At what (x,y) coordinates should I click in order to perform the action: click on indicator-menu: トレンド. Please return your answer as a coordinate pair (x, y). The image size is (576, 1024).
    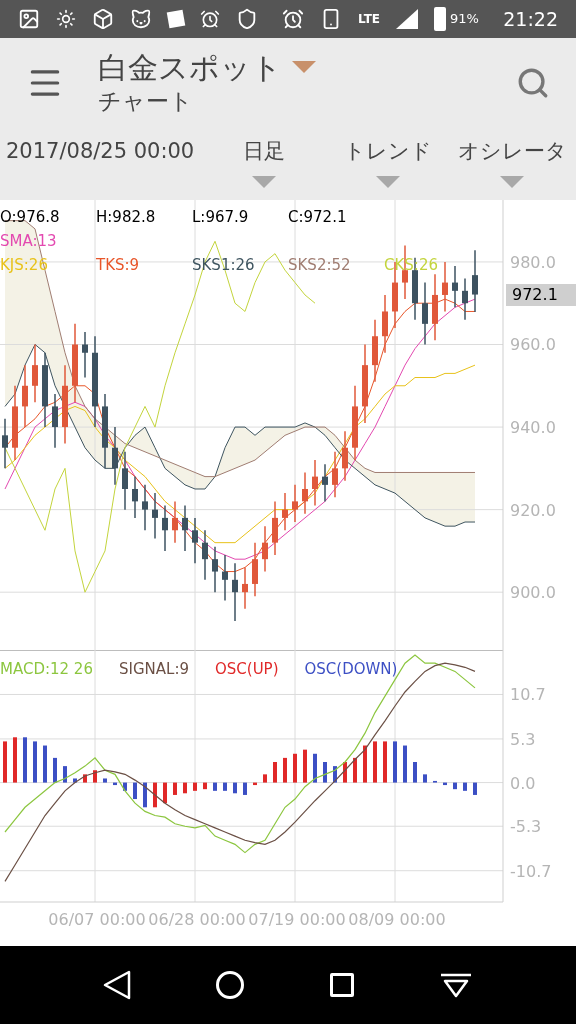
    Looking at the image, I should click on (388, 162).